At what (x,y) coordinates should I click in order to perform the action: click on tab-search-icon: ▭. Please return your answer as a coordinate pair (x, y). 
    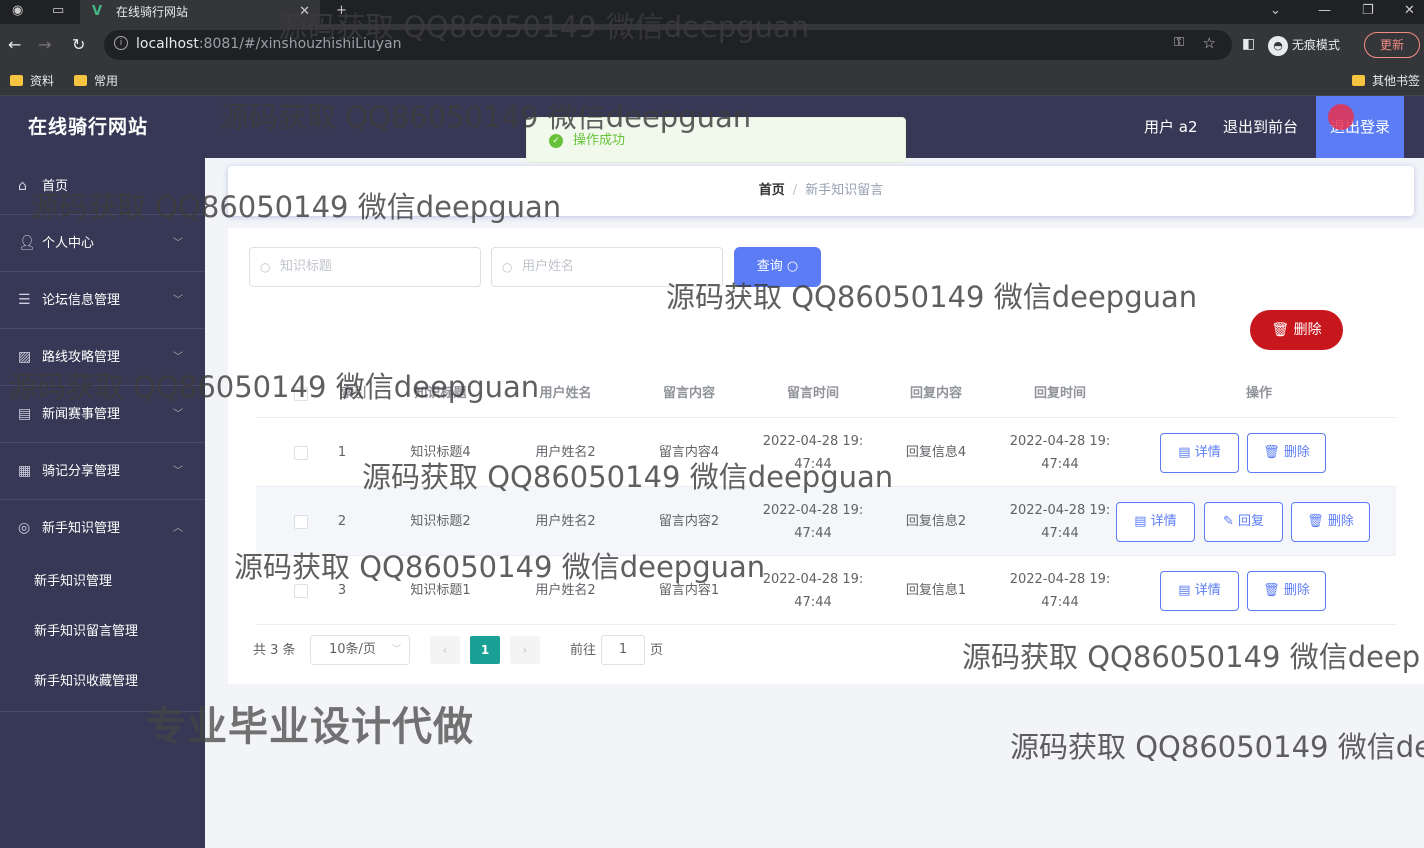
    Looking at the image, I should click on (58, 11).